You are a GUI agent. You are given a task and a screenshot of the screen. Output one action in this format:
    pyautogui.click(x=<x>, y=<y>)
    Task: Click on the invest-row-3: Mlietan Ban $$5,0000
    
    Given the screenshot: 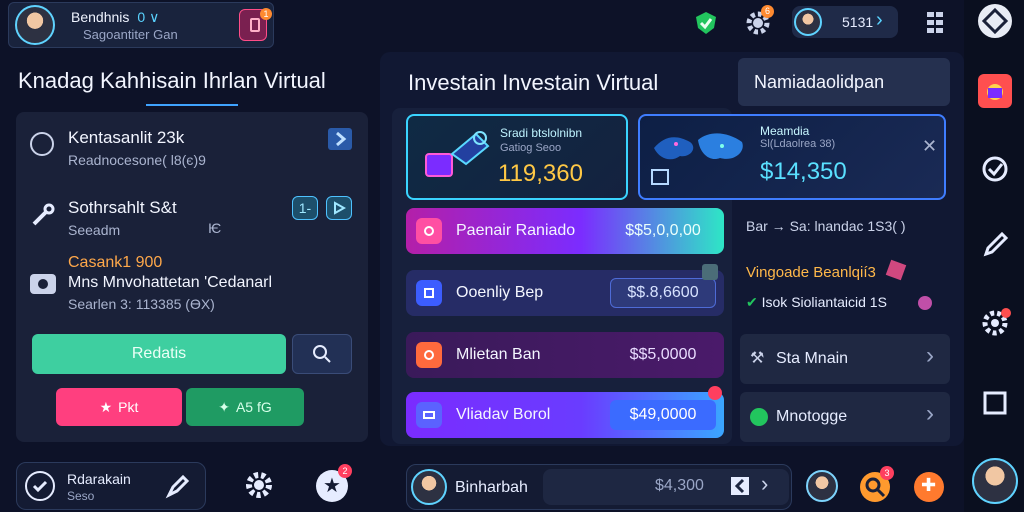 What is the action you would take?
    pyautogui.click(x=565, y=355)
    